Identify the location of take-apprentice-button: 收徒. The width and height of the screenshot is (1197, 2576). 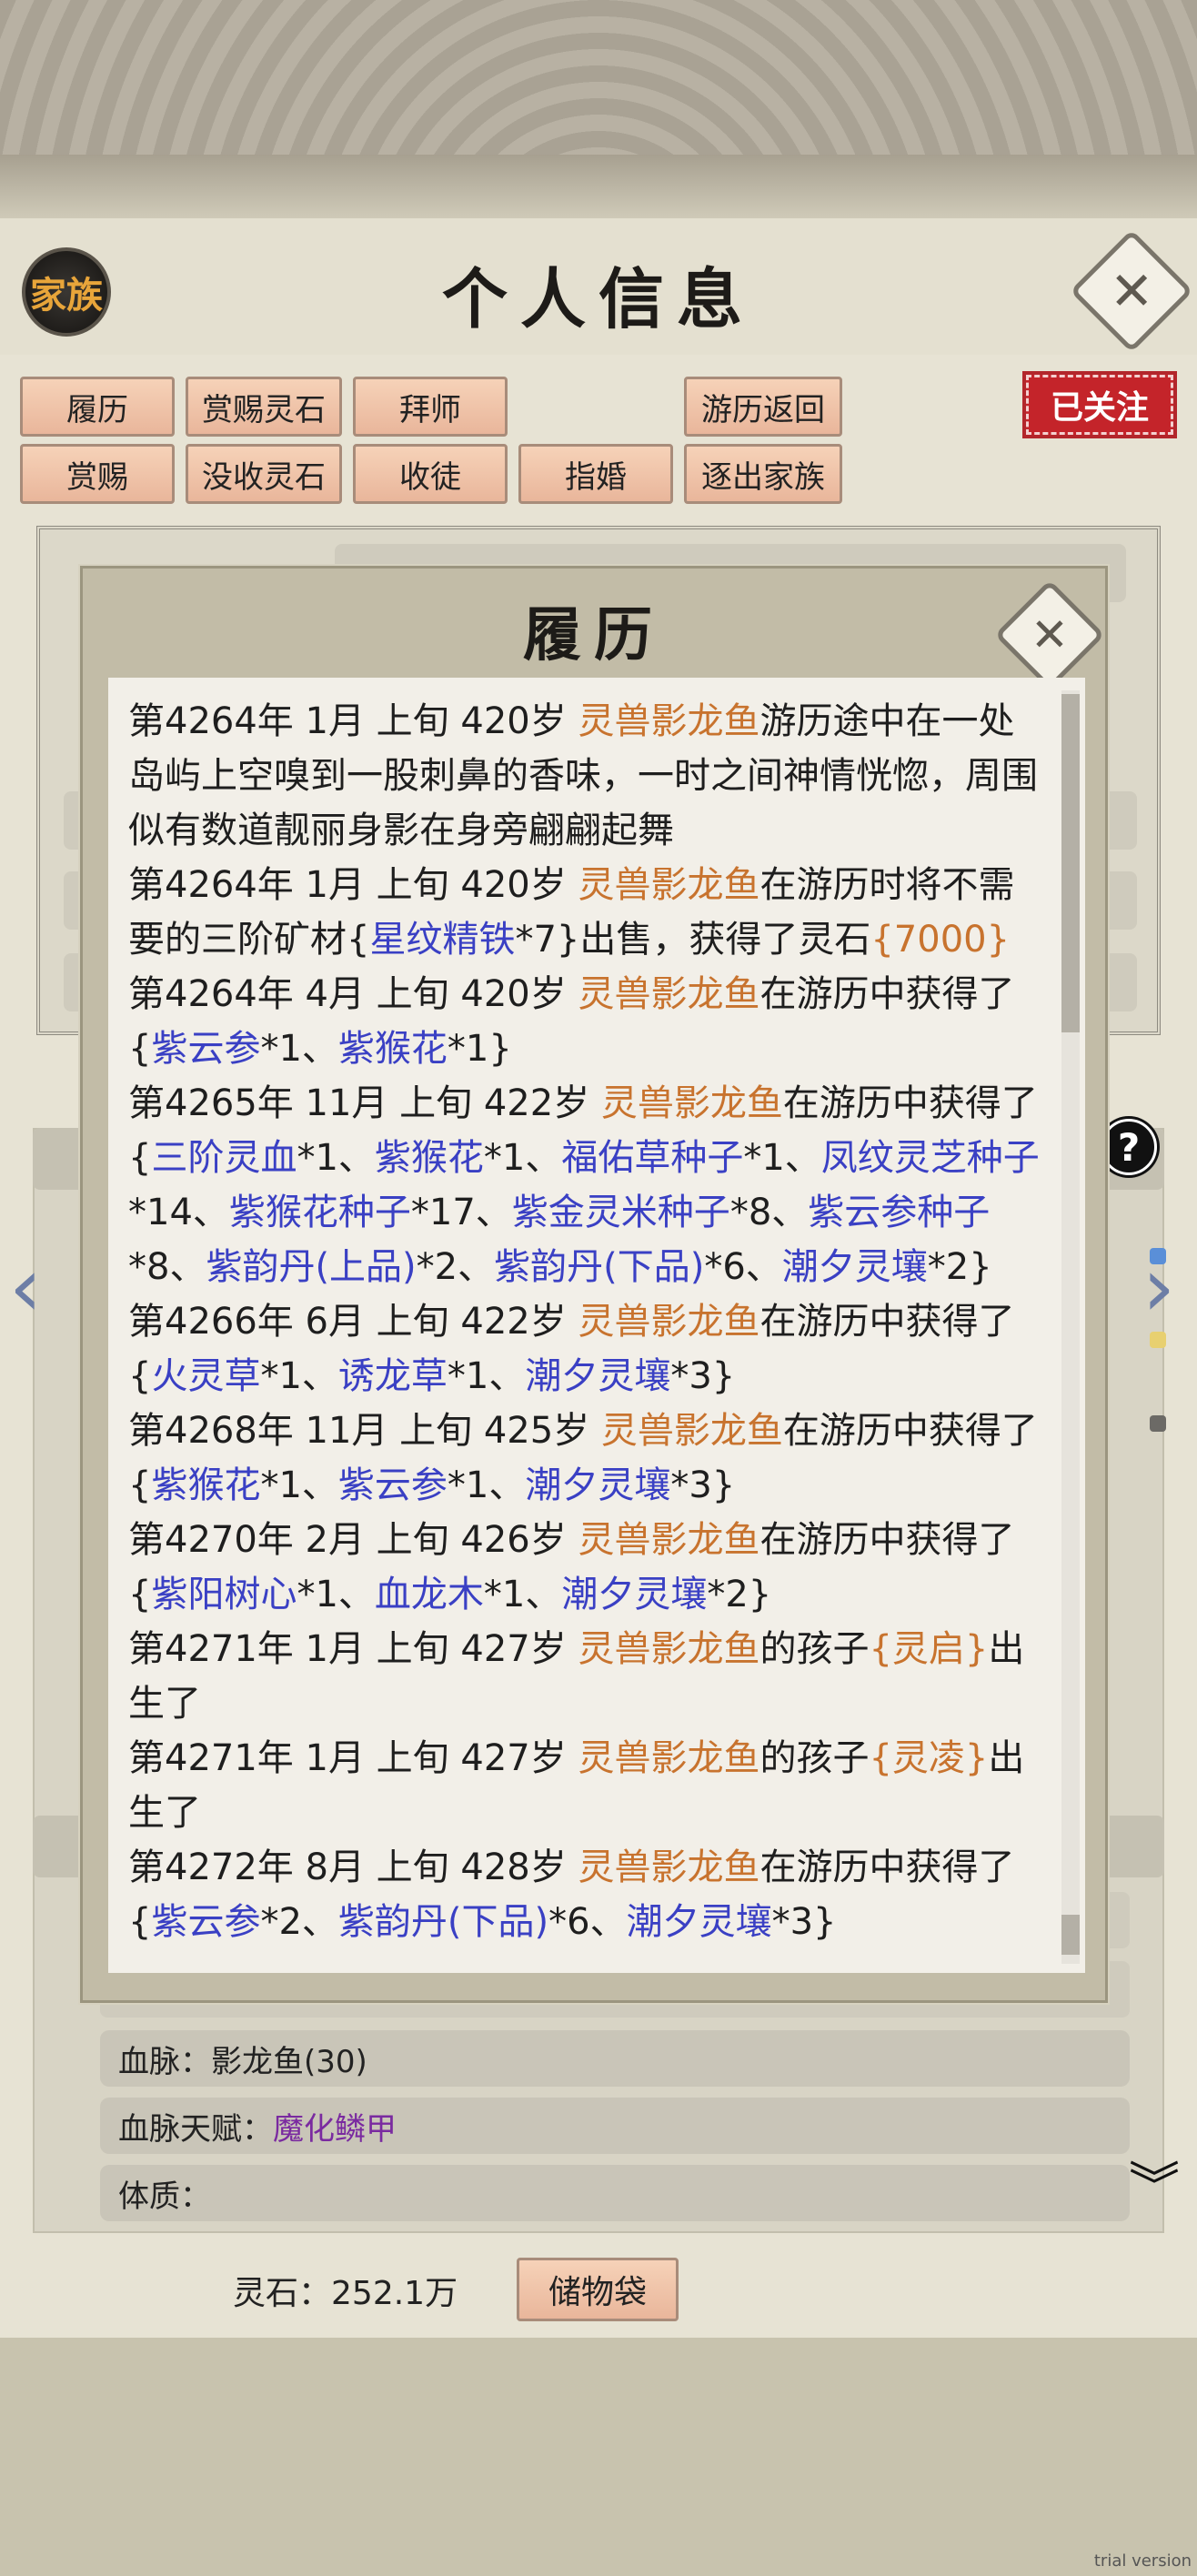
(430, 474).